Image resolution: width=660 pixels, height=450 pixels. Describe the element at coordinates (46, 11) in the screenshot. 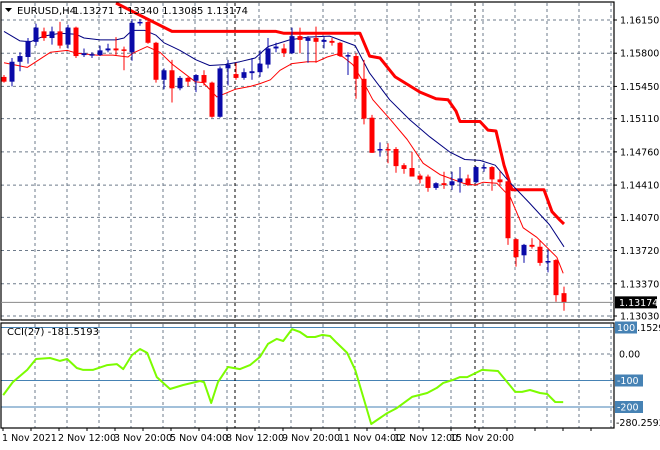

I see `symbol-timeframe: EURUSD,H4` at that location.